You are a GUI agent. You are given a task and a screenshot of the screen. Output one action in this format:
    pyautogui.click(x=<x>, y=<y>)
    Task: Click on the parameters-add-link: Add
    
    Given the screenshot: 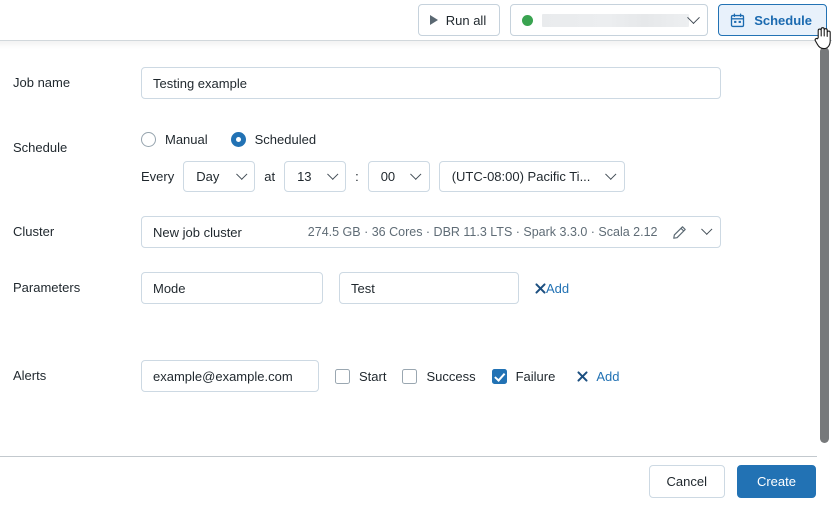 What is the action you would take?
    pyautogui.click(x=552, y=288)
    